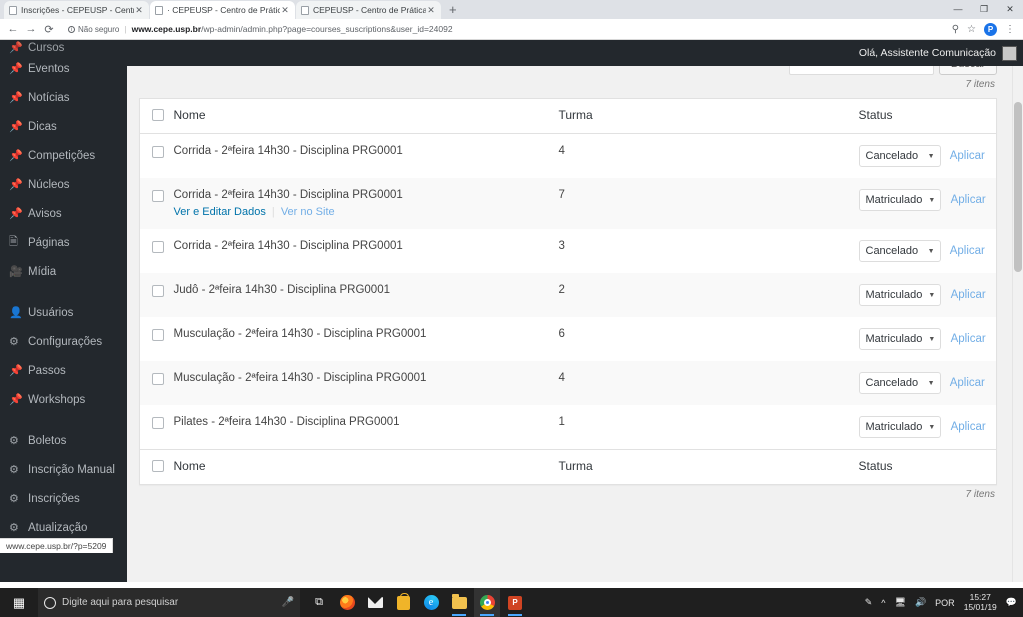 This screenshot has height=617, width=1023. What do you see at coordinates (220, 212) in the screenshot?
I see `edit-data-link: Ver e Editar Dados` at bounding box center [220, 212].